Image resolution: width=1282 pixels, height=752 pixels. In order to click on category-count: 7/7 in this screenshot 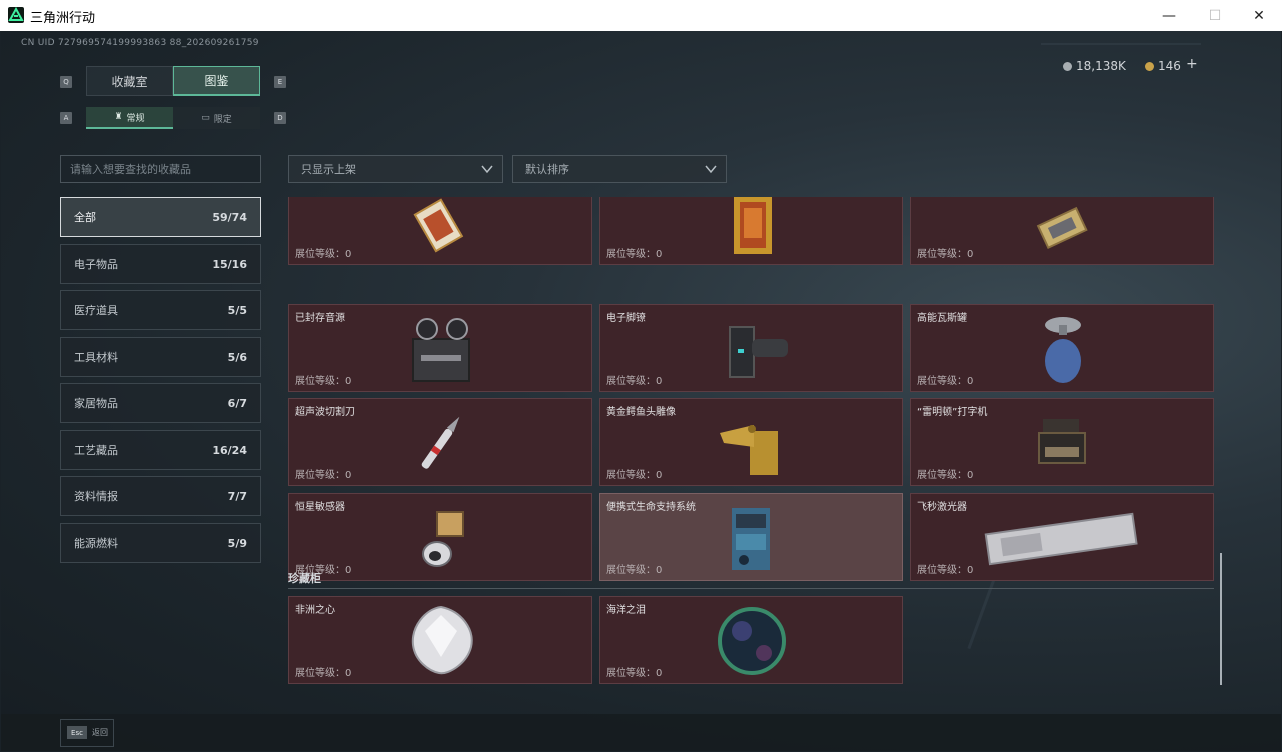, I will do `click(237, 496)`.